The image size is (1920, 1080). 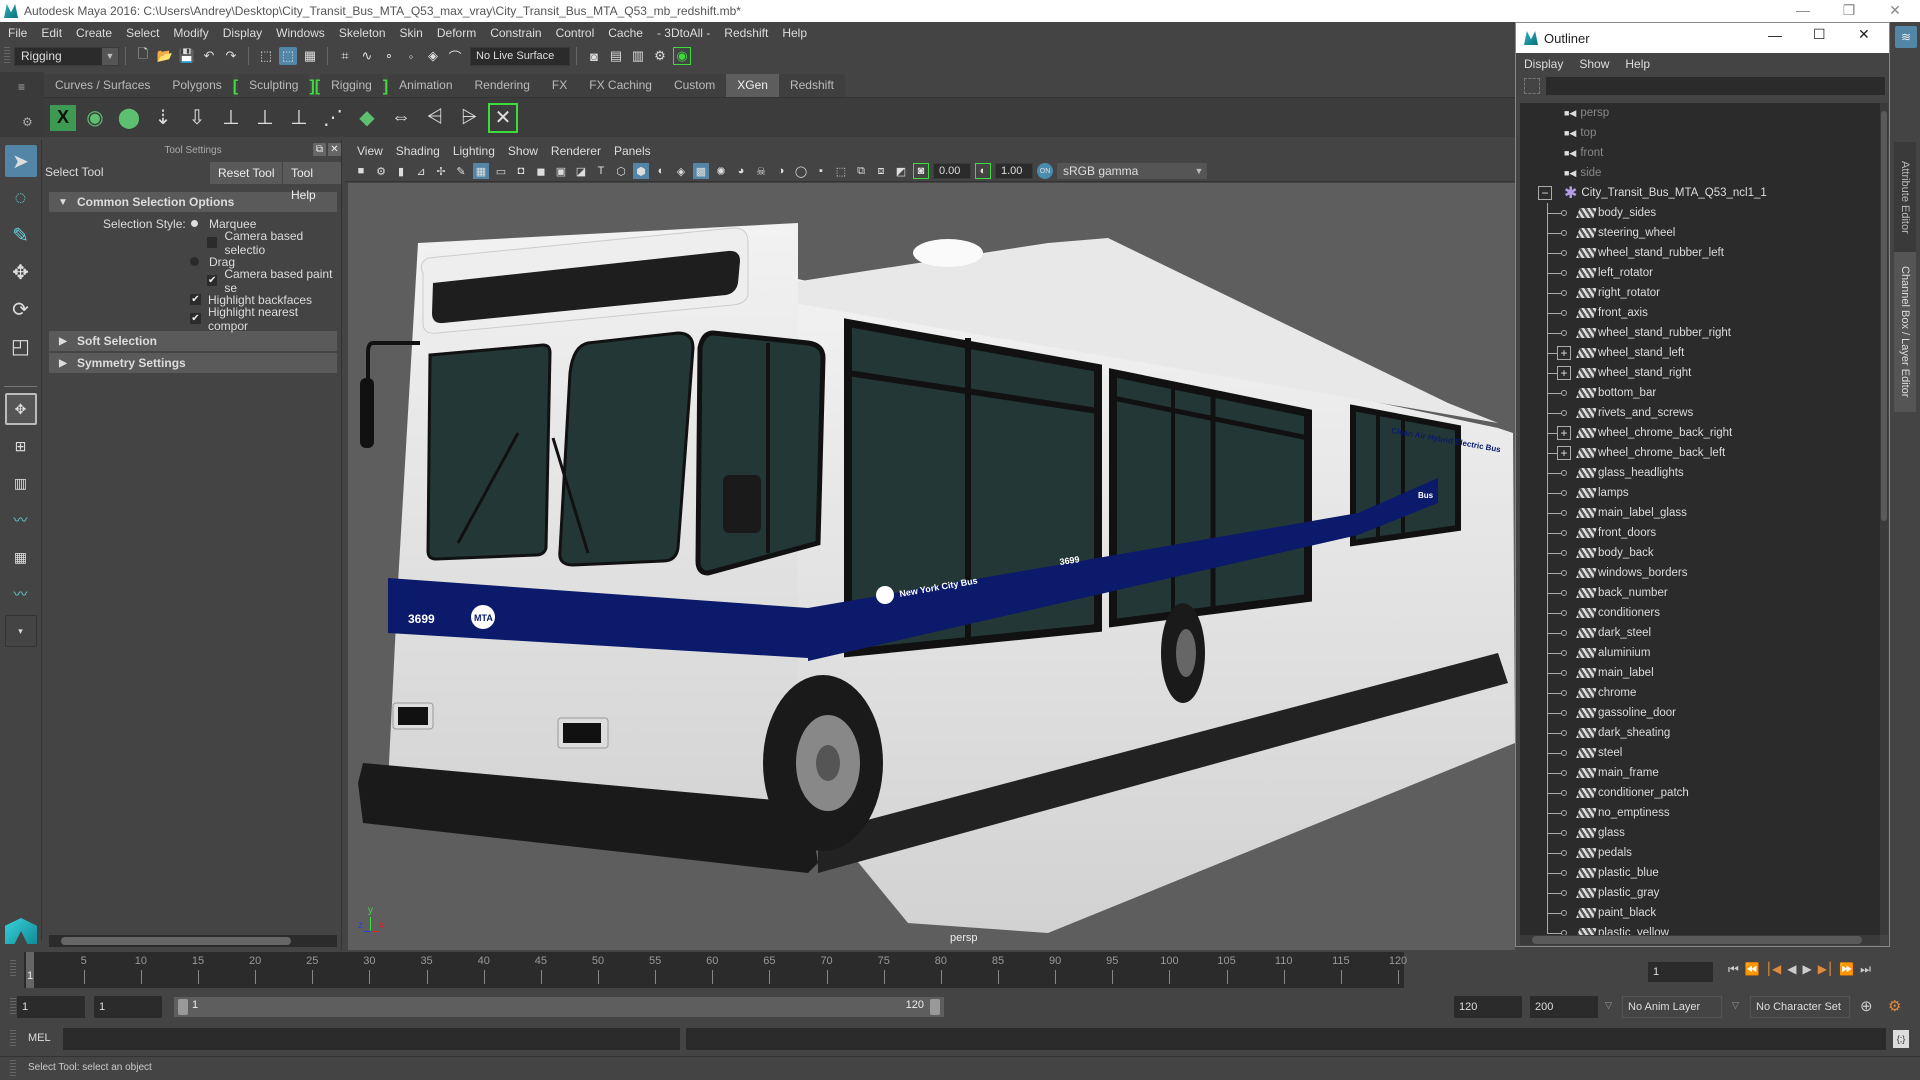 I want to click on open-scene-icon: 📂, so click(x=165, y=56).